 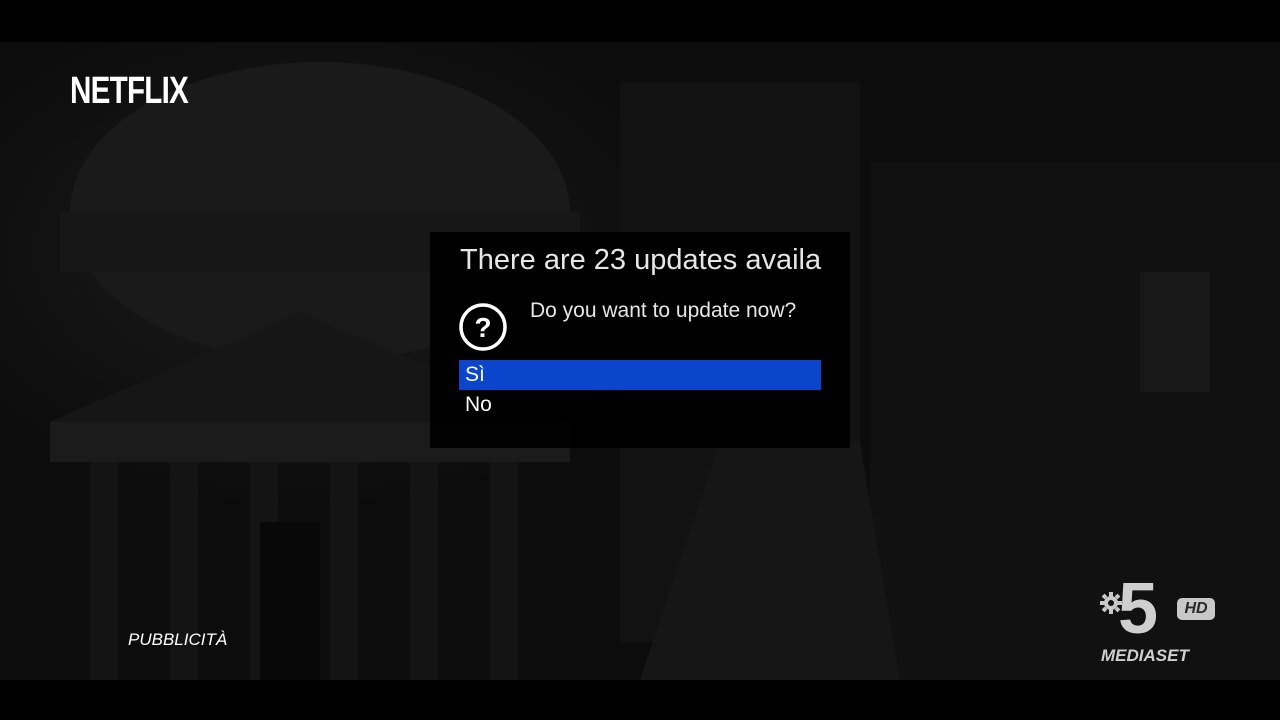 I want to click on channel-name: MEDIASET, so click(x=1145, y=655).